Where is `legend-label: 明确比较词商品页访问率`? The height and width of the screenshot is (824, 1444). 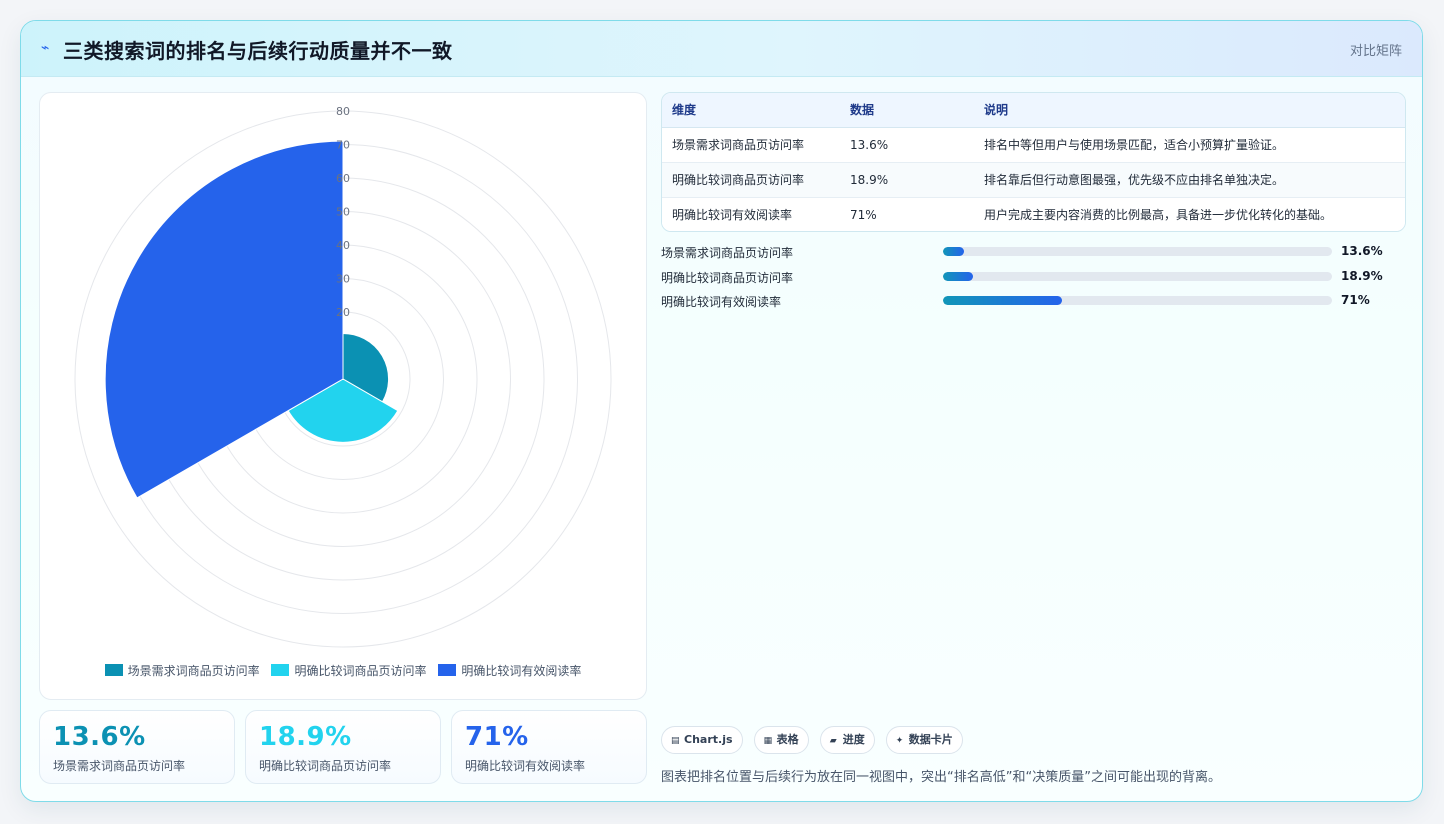 legend-label: 明确比较词商品页访问率 is located at coordinates (360, 671).